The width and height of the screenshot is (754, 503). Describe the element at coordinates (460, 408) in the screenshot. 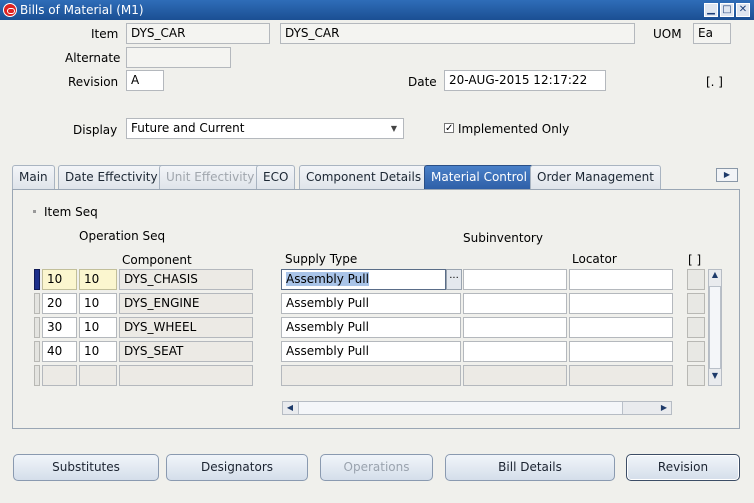

I see `horizontal-scroll-thumb` at that location.